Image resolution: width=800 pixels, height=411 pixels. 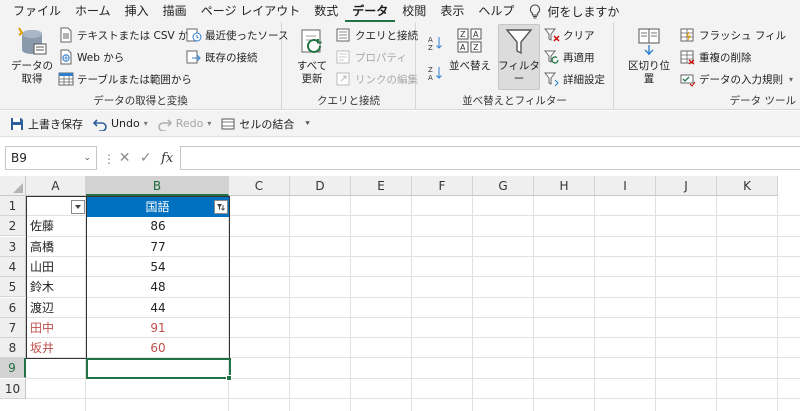 I want to click on properties-button: プロパティ, so click(x=371, y=57).